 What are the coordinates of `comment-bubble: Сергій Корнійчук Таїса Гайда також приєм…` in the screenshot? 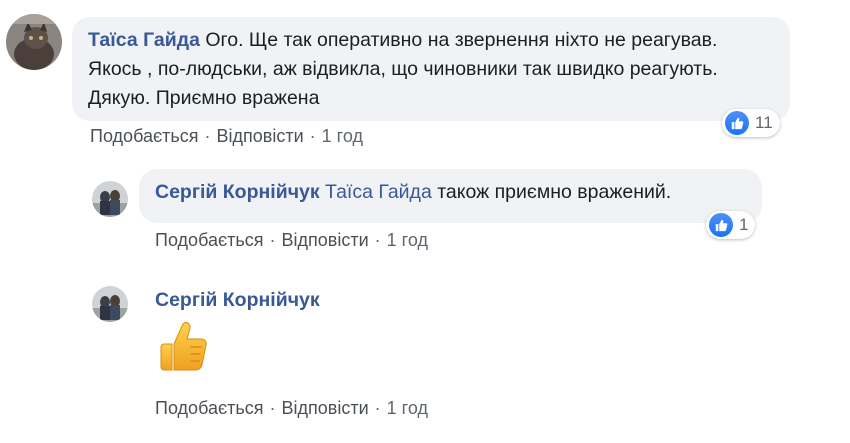 It's located at (450, 196).